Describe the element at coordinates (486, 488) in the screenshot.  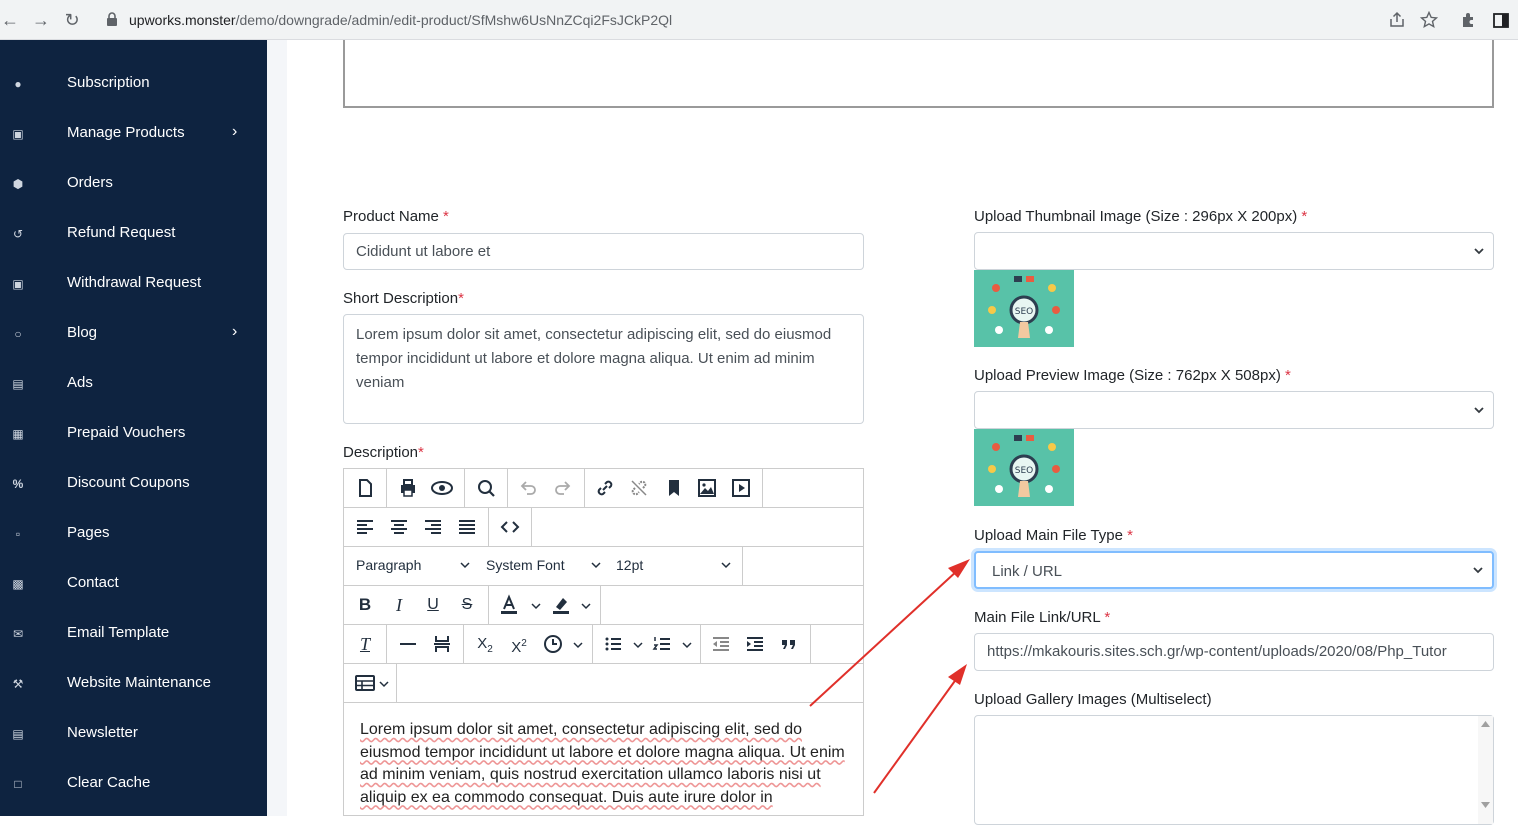
I see `search-icon` at that location.